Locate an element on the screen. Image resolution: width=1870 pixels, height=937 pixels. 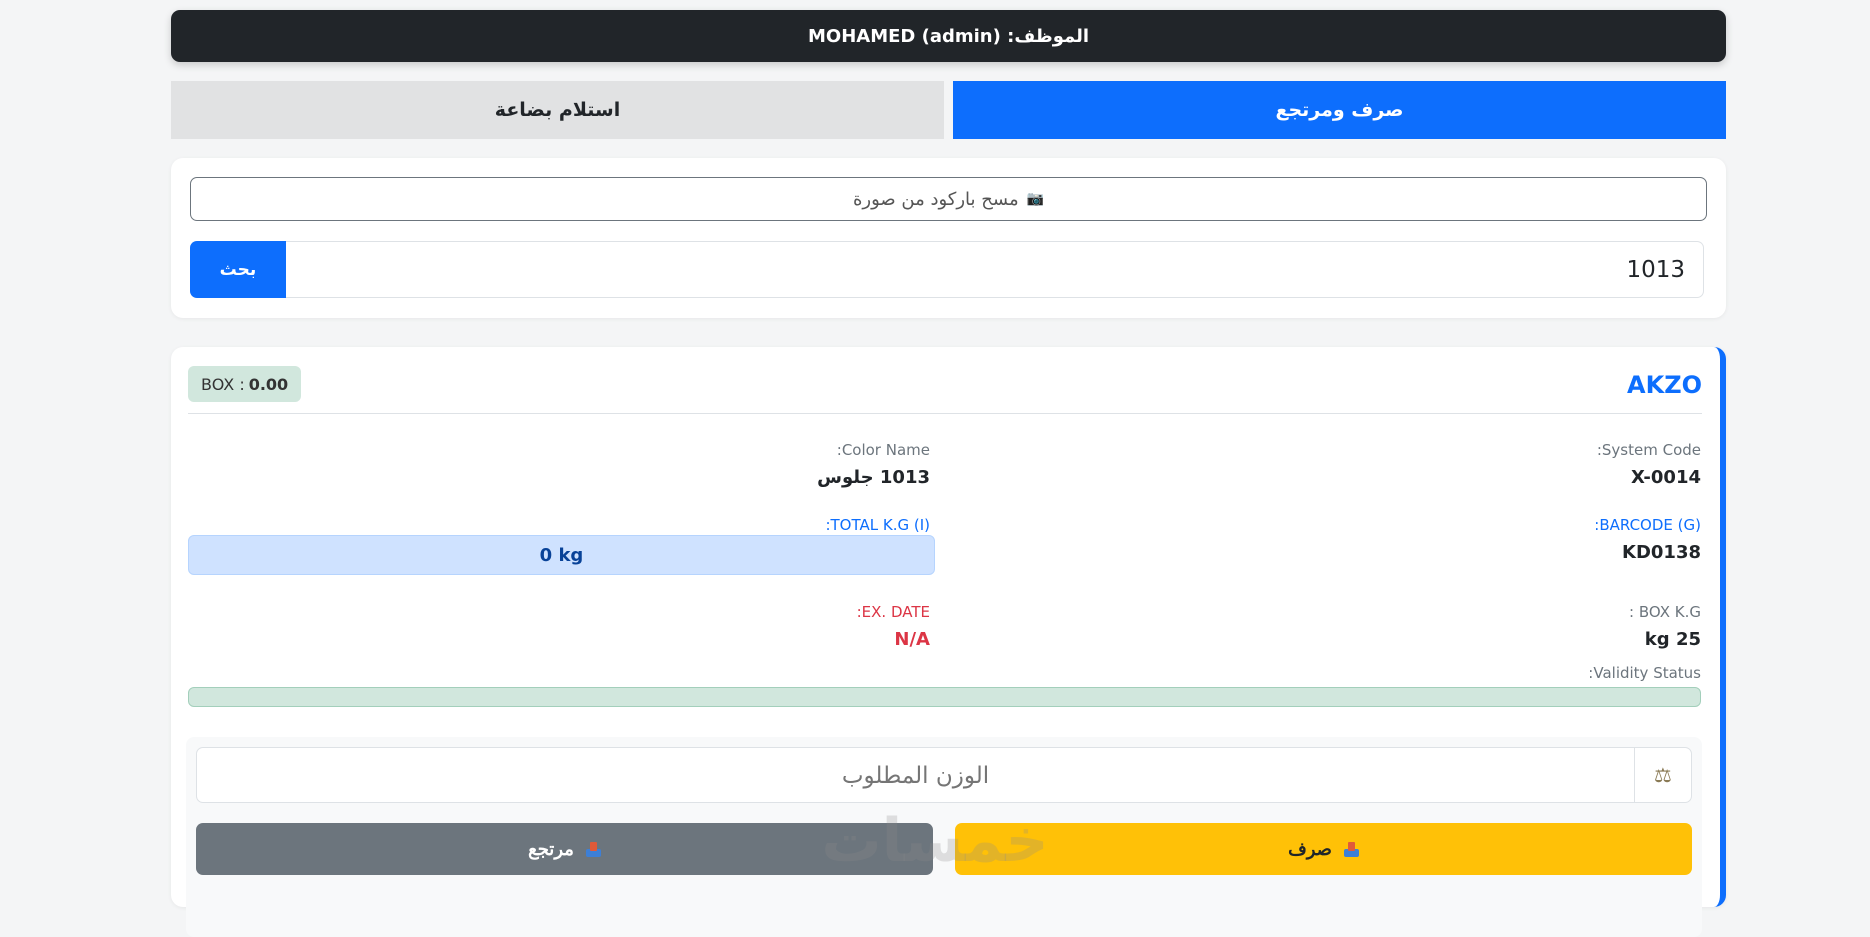
search-button: بحث is located at coordinates (238, 269).